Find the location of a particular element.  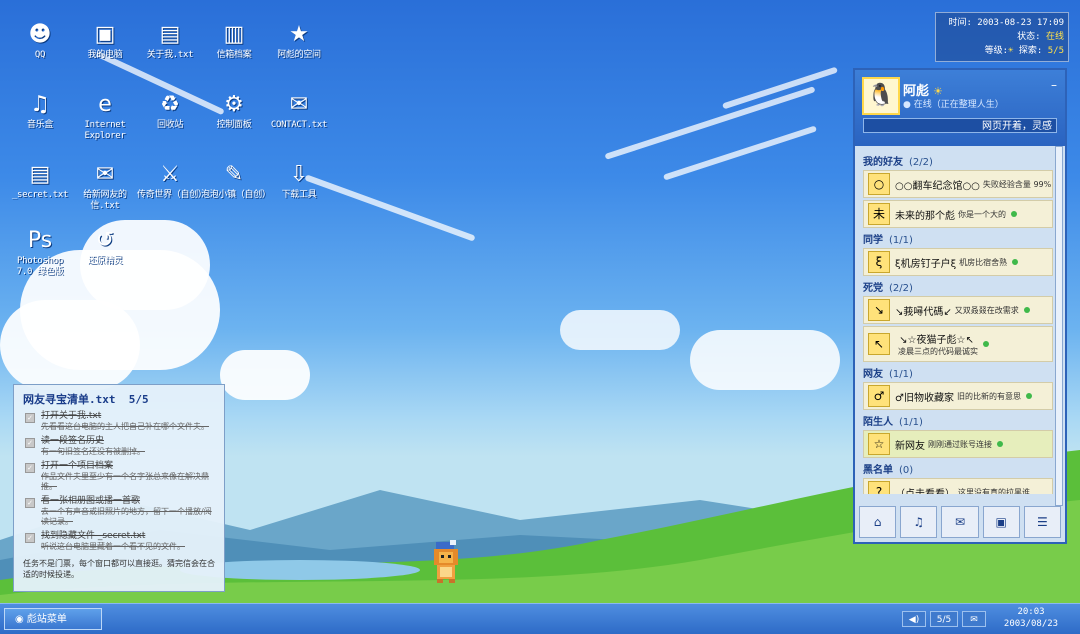

task-description: 去一个有声音或旧照片的地方，留下一个播放/阅读记录。 is located at coordinates (126, 516).